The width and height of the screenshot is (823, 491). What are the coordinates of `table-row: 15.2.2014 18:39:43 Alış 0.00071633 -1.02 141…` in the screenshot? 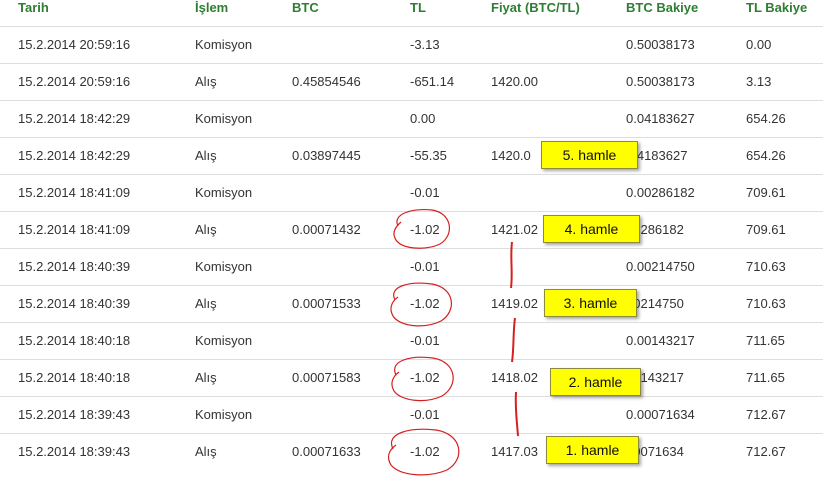 It's located at (411, 451).